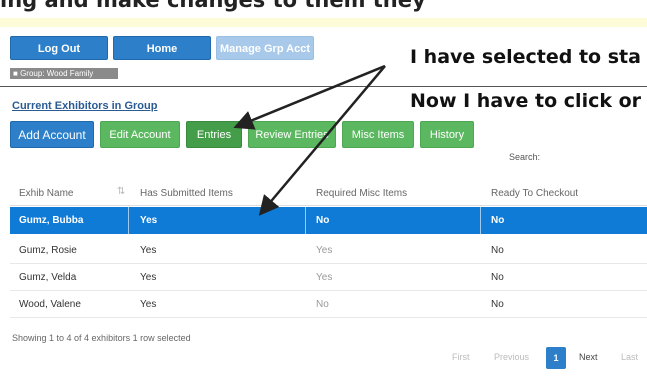  Describe the element at coordinates (322, 140) in the screenshot. I see `arrow-to-selected-row` at that location.